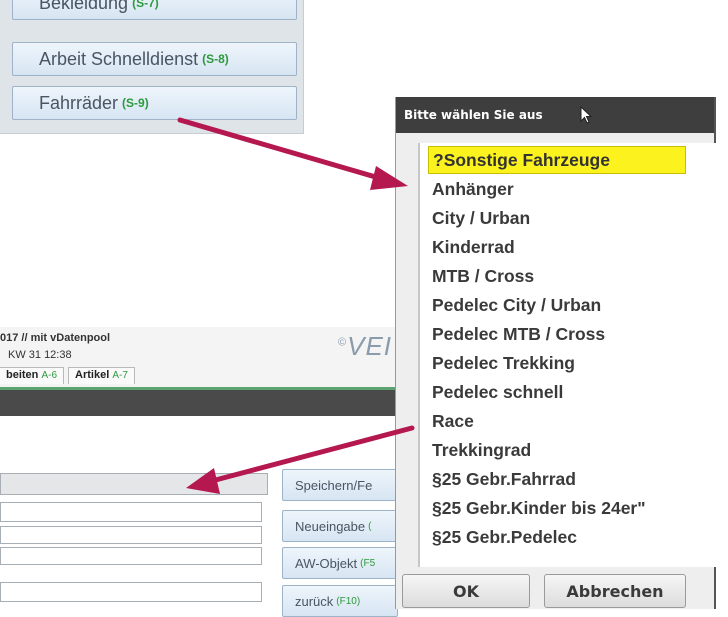 This screenshot has height=617, width=728. What do you see at coordinates (514, 305) in the screenshot?
I see `list-item: Pedelec City / Urban` at bounding box center [514, 305].